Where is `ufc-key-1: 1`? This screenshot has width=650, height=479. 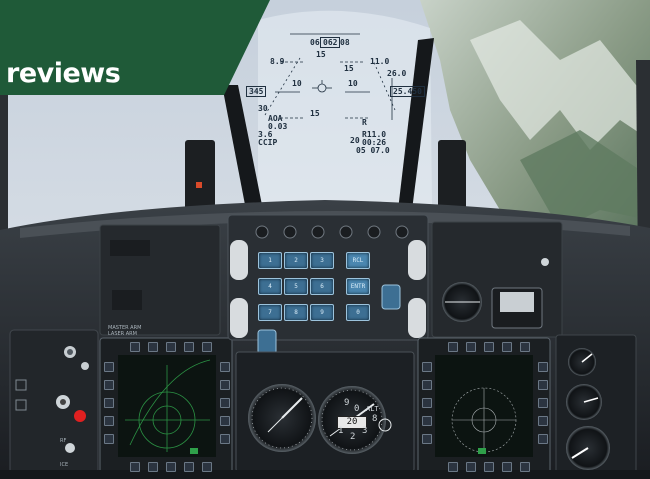
ufc-key-1: 1 is located at coordinates (270, 260).